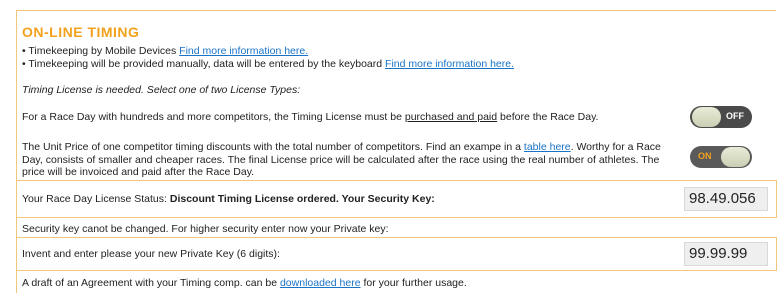  I want to click on status-label: Your Race Day License Status:, so click(96, 199).